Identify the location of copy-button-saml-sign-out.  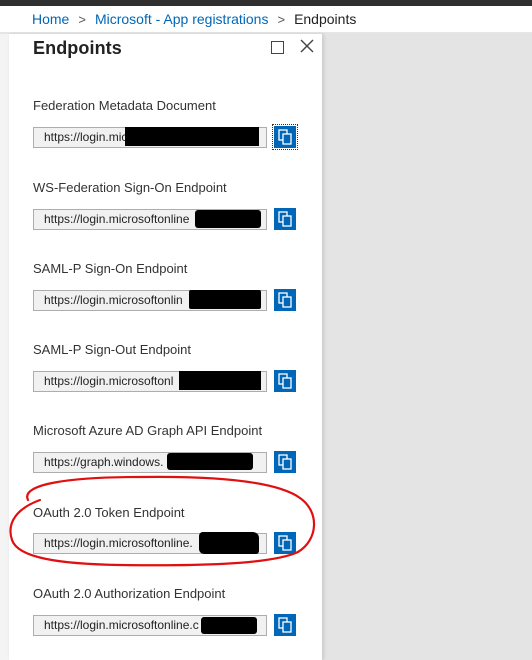
(285, 381).